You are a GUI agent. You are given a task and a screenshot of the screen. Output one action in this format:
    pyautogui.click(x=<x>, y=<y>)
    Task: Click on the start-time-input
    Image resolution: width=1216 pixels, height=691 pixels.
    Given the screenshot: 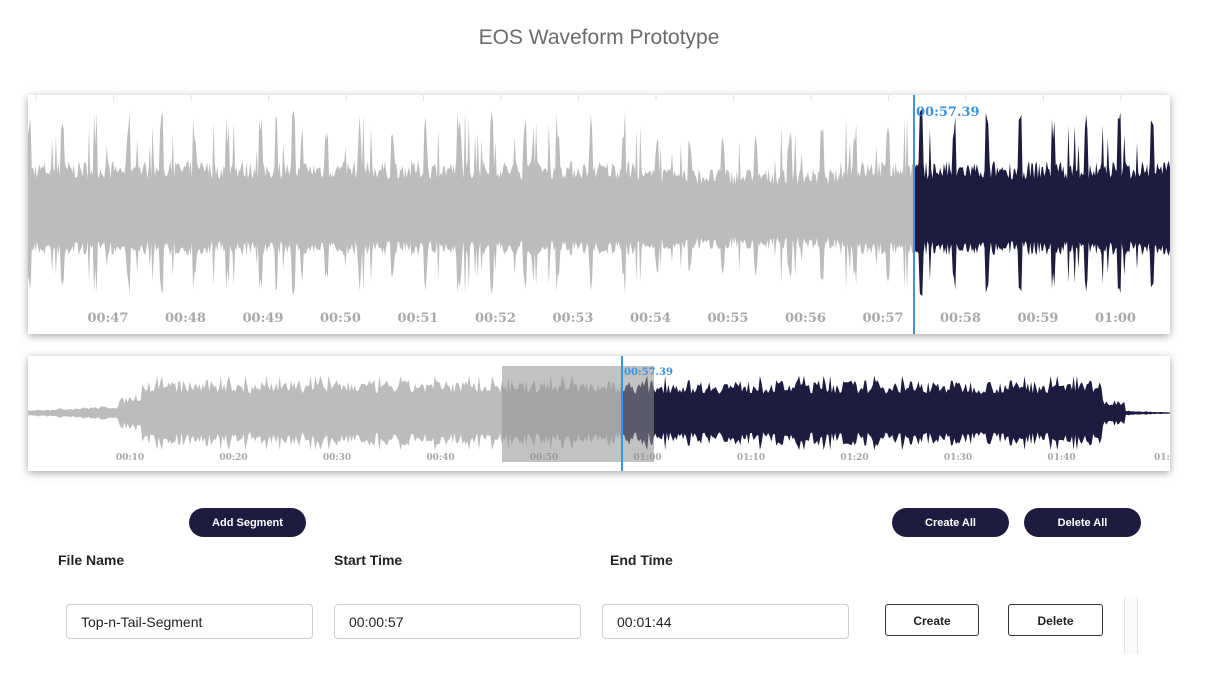 What is the action you would take?
    pyautogui.click(x=457, y=621)
    